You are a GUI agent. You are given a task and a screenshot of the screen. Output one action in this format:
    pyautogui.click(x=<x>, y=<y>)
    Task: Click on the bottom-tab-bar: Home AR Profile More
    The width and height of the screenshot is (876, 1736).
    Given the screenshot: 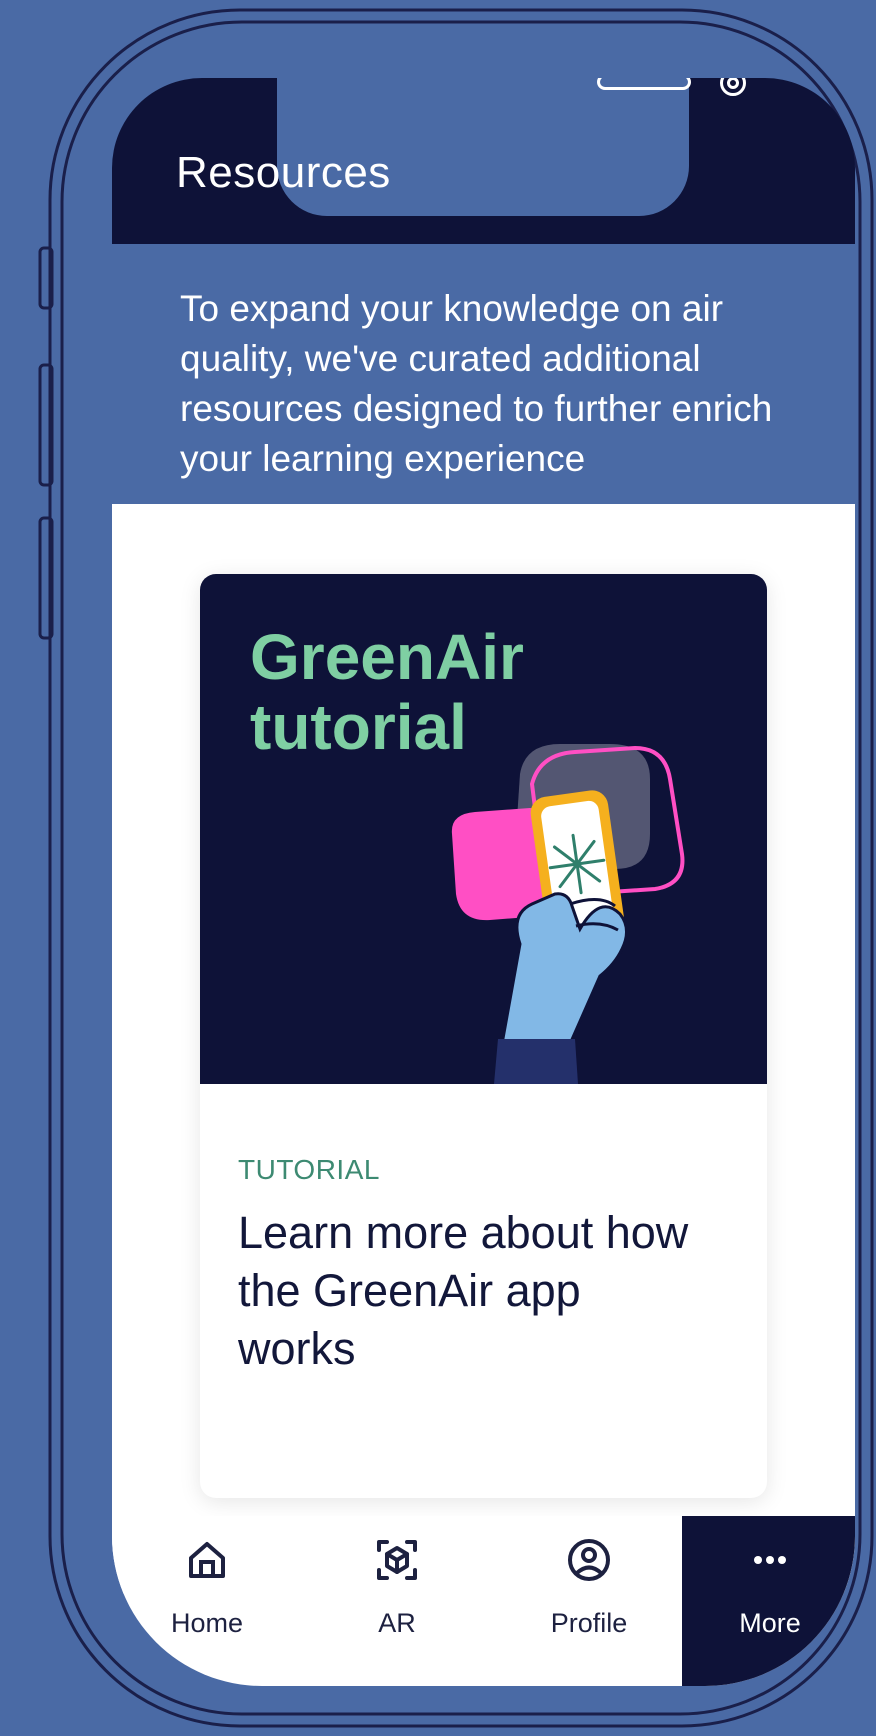 What is the action you would take?
    pyautogui.click(x=483, y=1601)
    